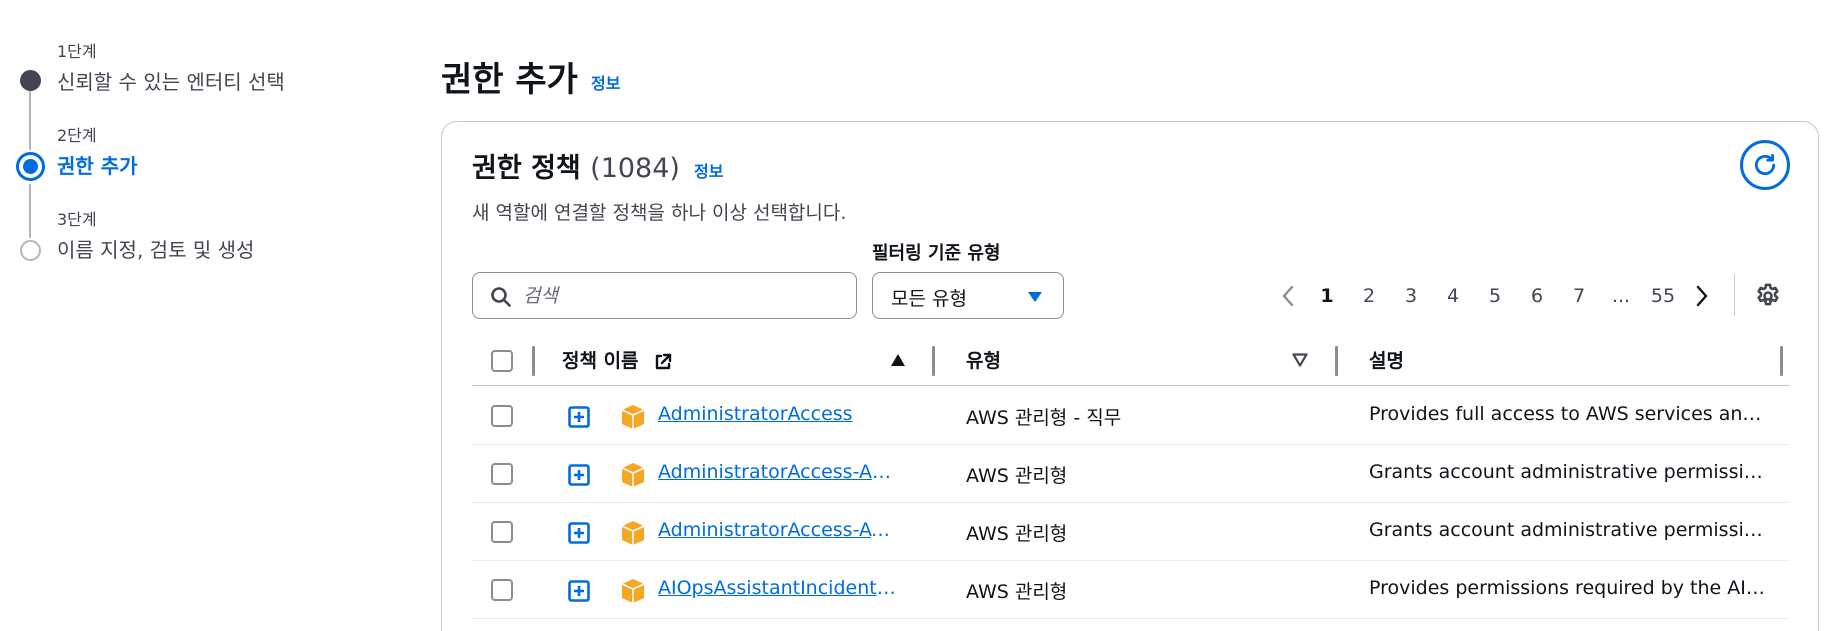 The height and width of the screenshot is (631, 1837). Describe the element at coordinates (1300, 360) in the screenshot. I see `sort-unsorted-icon` at that location.